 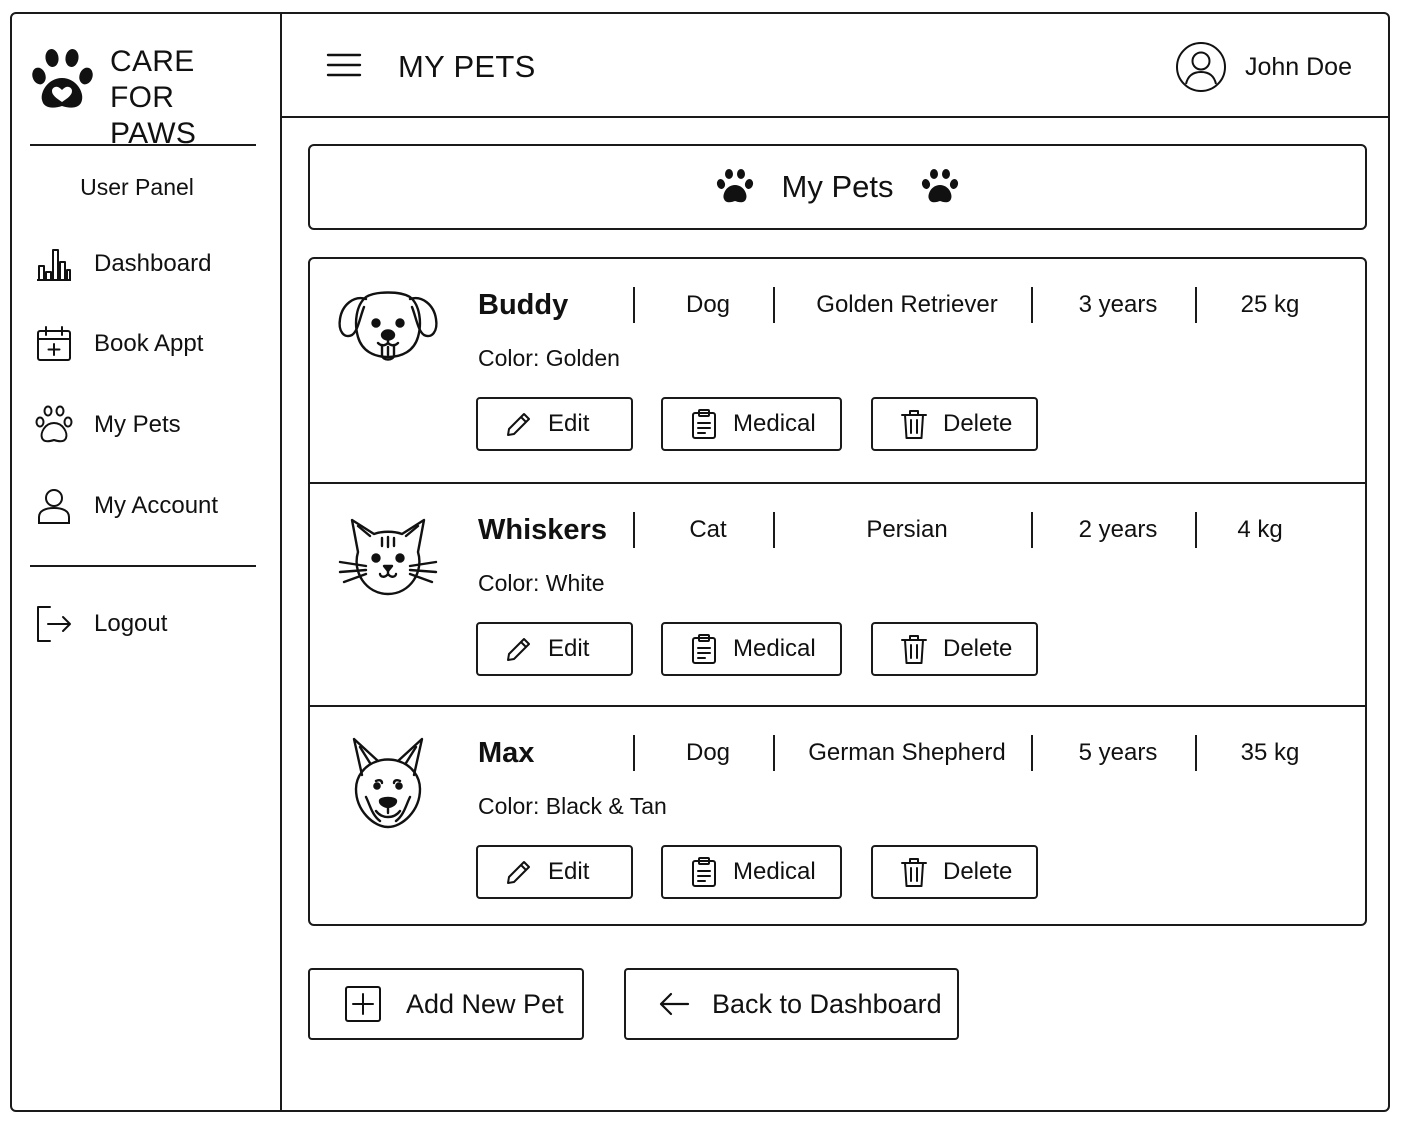 I want to click on back-to-dashboard-label: Back to Dashboard, so click(x=827, y=1003).